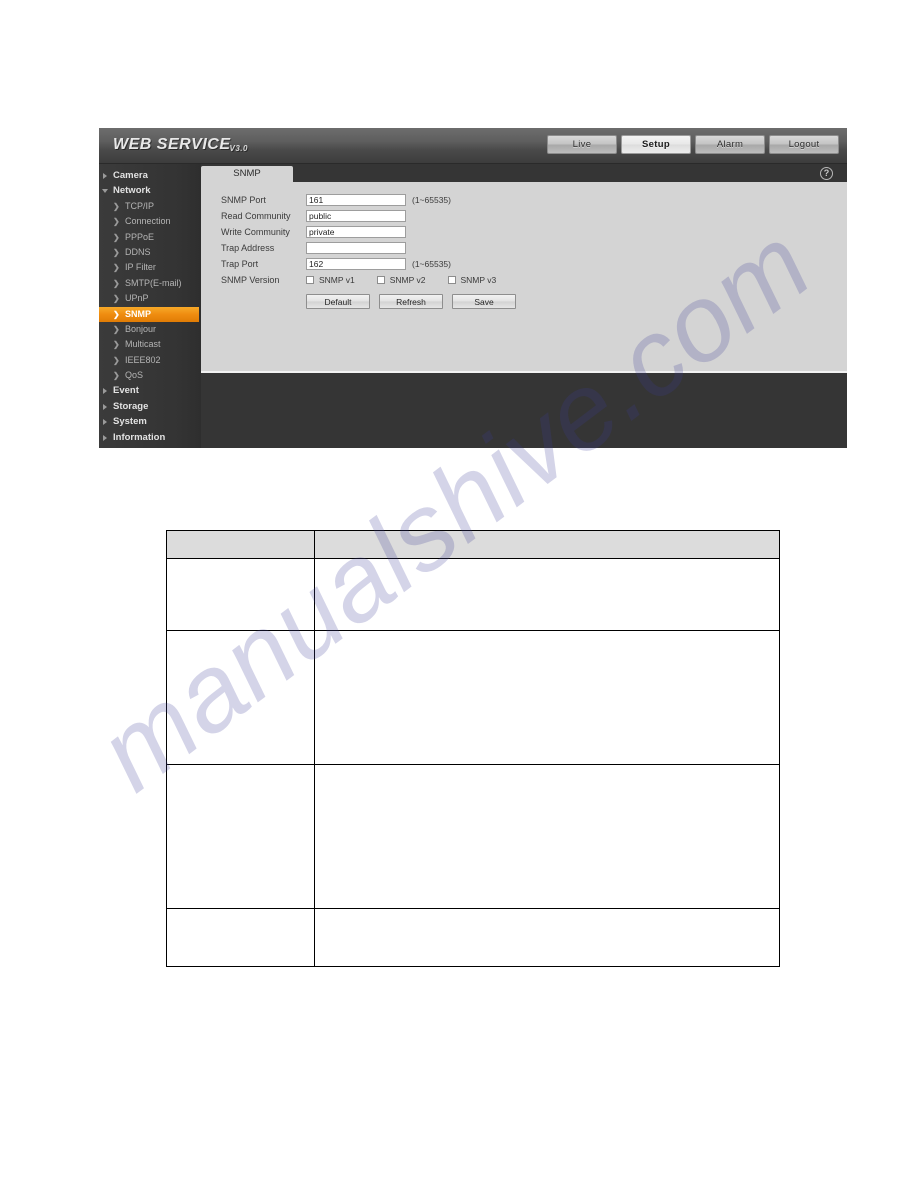  I want to click on sidebar-item-ieee802: ❯ IEEE802, so click(150, 360).